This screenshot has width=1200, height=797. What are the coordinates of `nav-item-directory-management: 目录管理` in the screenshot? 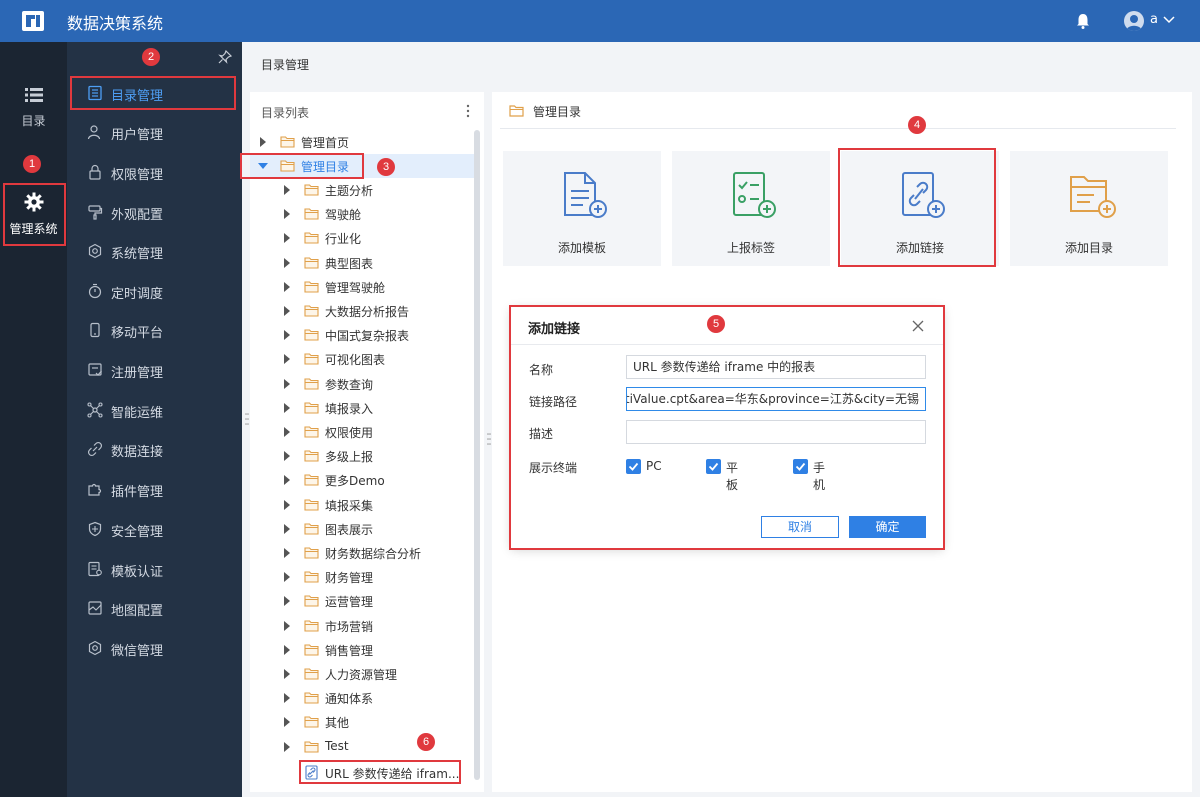 It's located at (154, 93).